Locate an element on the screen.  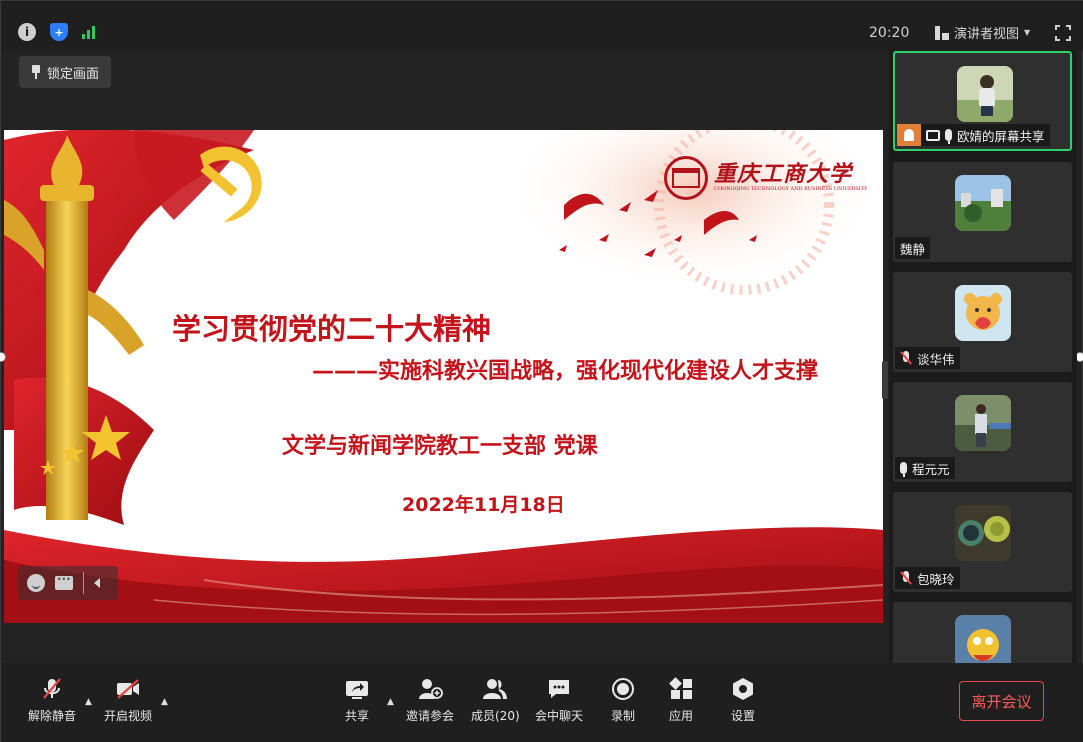
record-button: 录制 is located at coordinates (623, 702).